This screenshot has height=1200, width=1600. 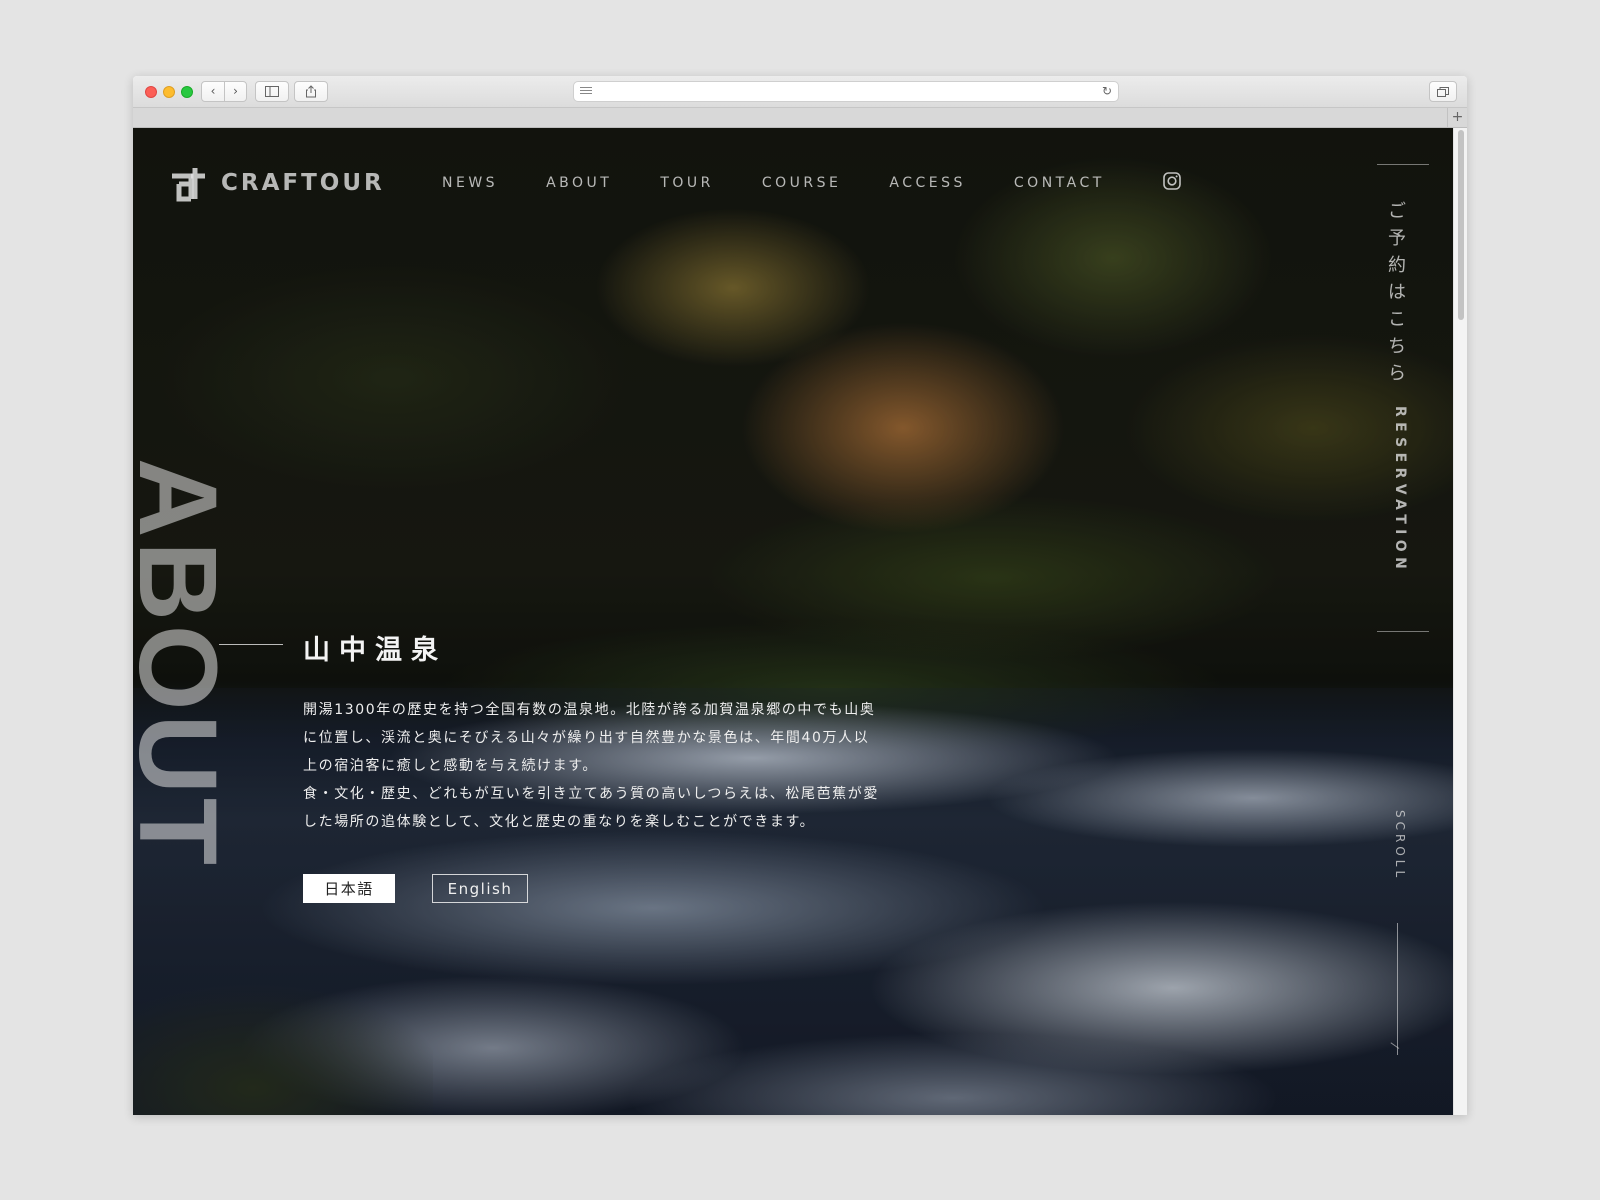 What do you see at coordinates (169, 92) in the screenshot?
I see `minimize-window-button` at bounding box center [169, 92].